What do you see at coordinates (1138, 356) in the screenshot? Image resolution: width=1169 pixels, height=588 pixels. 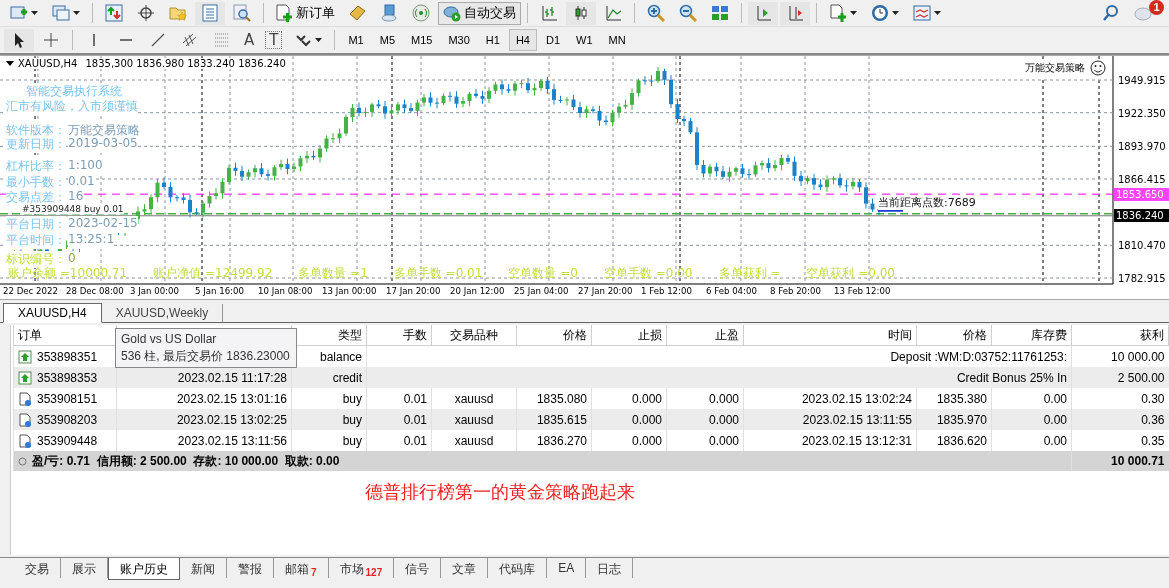 I see `table-cell: 10 000.00` at bounding box center [1138, 356].